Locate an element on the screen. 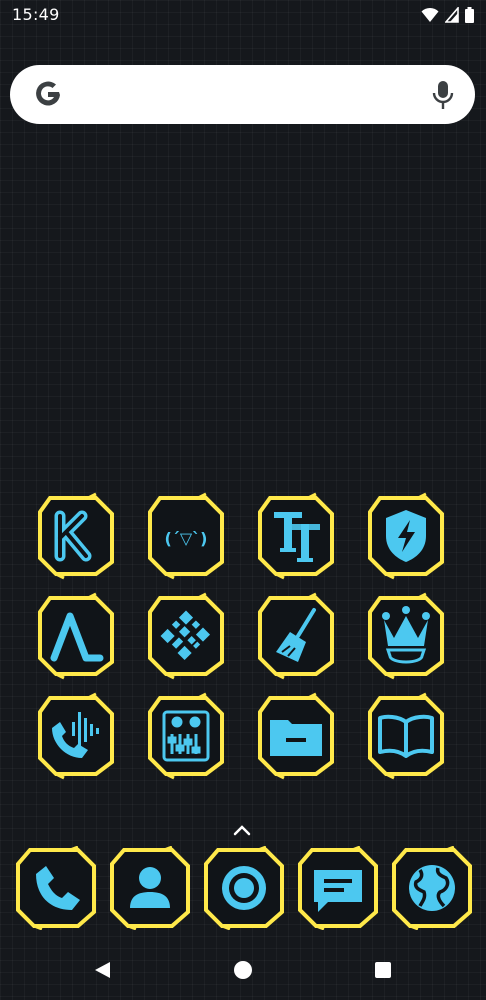 The height and width of the screenshot is (1000, 486). dock-camera is located at coordinates (244, 888).